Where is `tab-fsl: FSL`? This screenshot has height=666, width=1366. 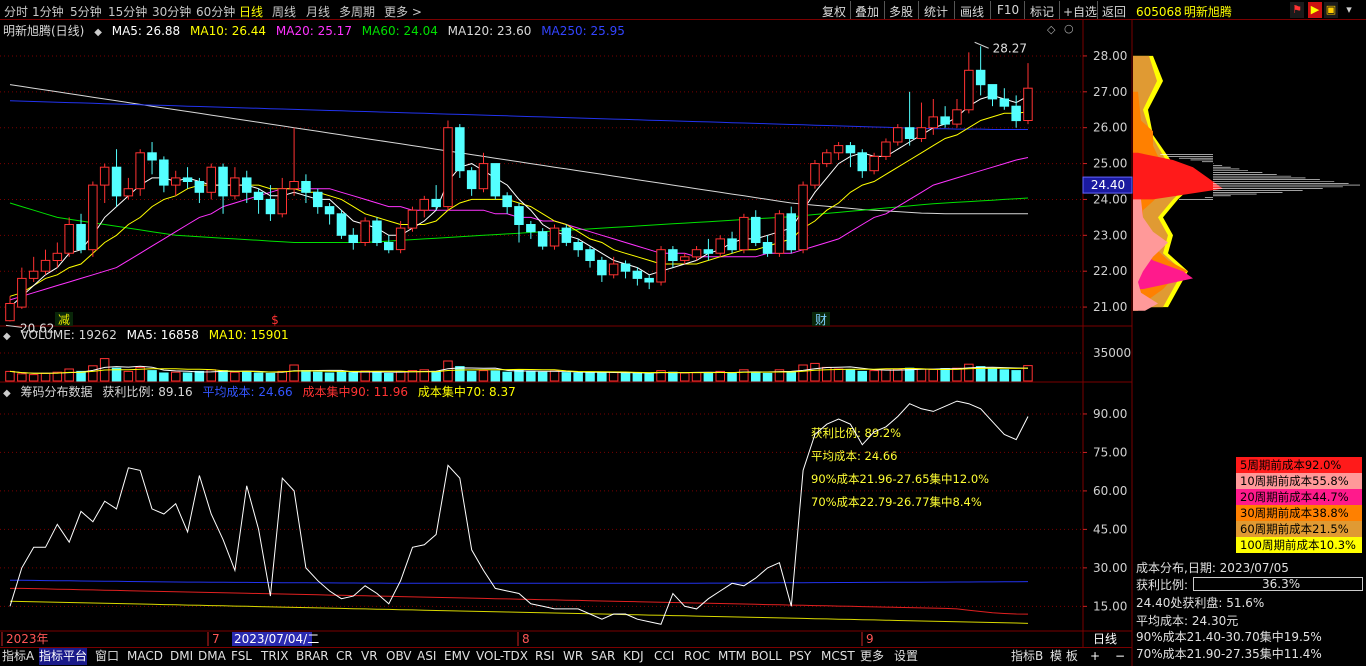
tab-fsl: FSL is located at coordinates (241, 656).